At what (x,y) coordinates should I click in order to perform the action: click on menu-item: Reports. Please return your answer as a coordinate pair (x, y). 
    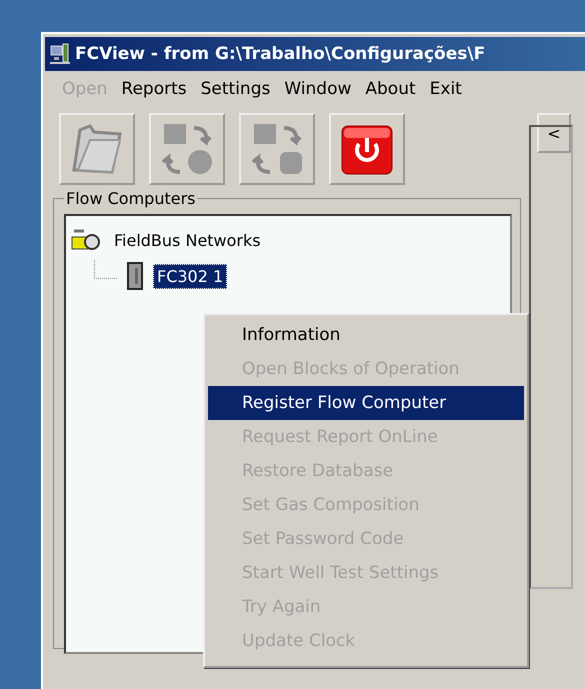
    Looking at the image, I should click on (154, 89).